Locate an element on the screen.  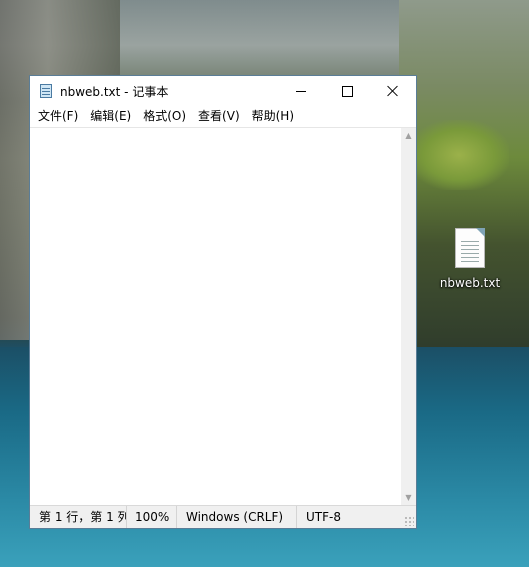
status-zoom: 100% is located at coordinates (152, 517).